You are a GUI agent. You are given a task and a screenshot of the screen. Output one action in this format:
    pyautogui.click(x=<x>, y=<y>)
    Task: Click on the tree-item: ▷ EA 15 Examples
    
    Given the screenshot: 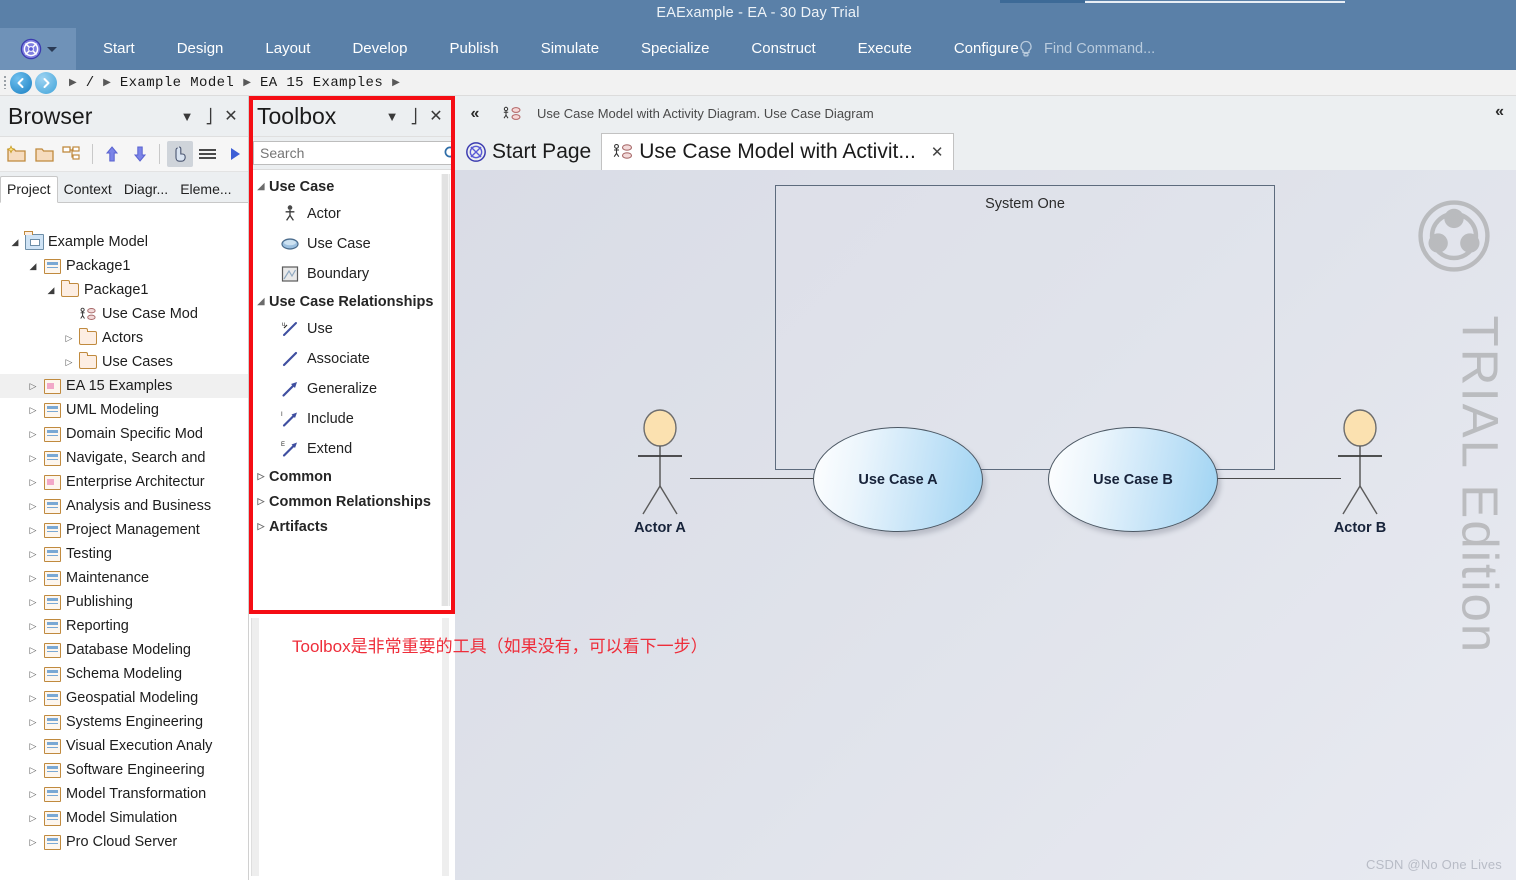 What is the action you would take?
    pyautogui.click(x=124, y=386)
    